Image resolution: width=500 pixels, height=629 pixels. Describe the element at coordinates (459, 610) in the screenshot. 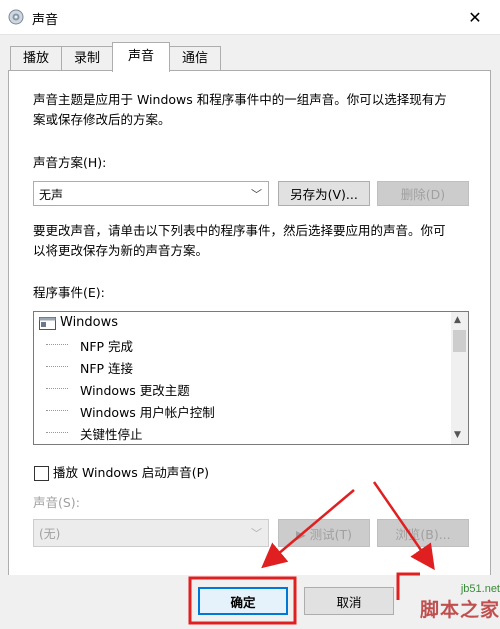

I see `watermark-name: 脚本之家` at that location.